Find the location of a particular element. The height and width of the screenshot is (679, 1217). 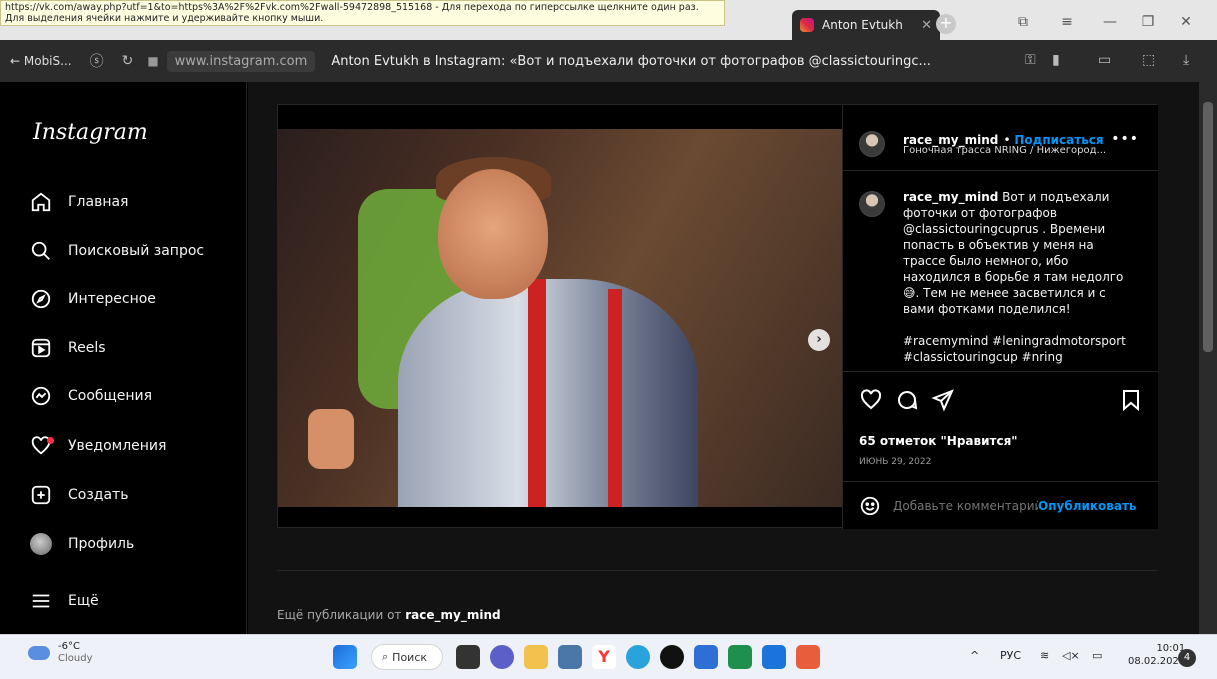

volume-icon: ◁× is located at coordinates (1071, 655).